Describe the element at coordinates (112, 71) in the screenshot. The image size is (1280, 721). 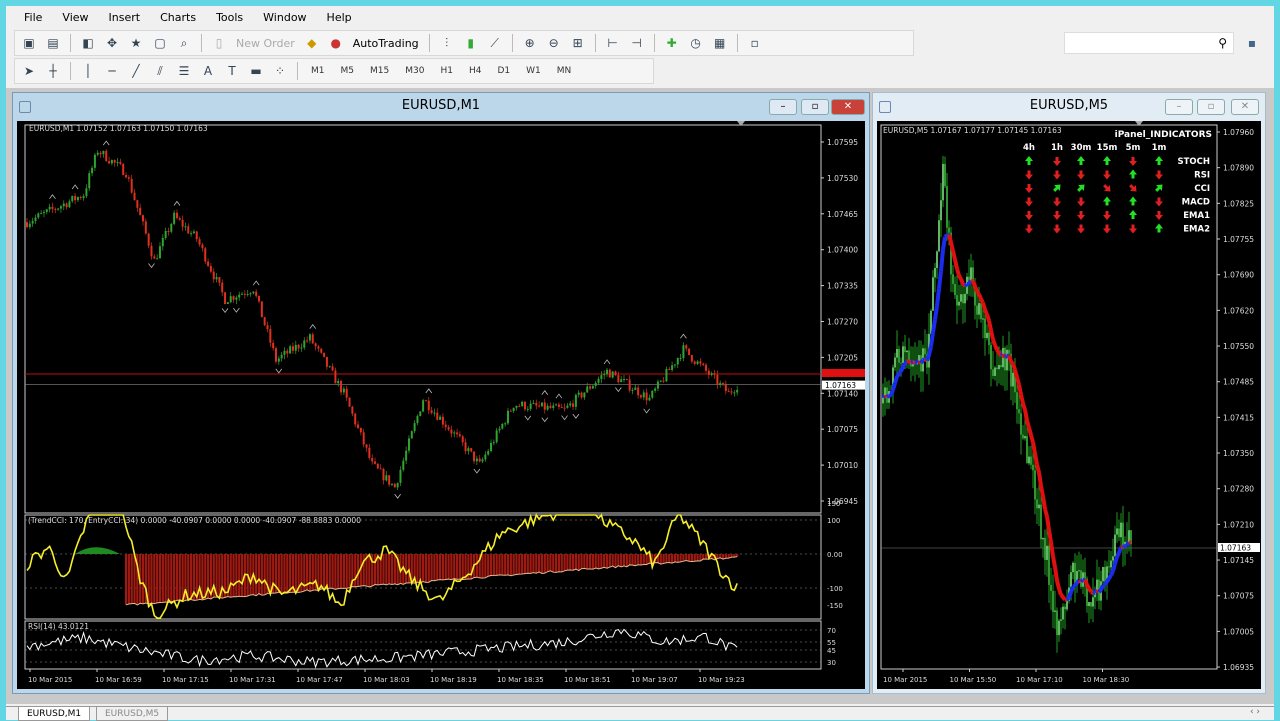
I see `horizontal-line-icon: ─` at that location.